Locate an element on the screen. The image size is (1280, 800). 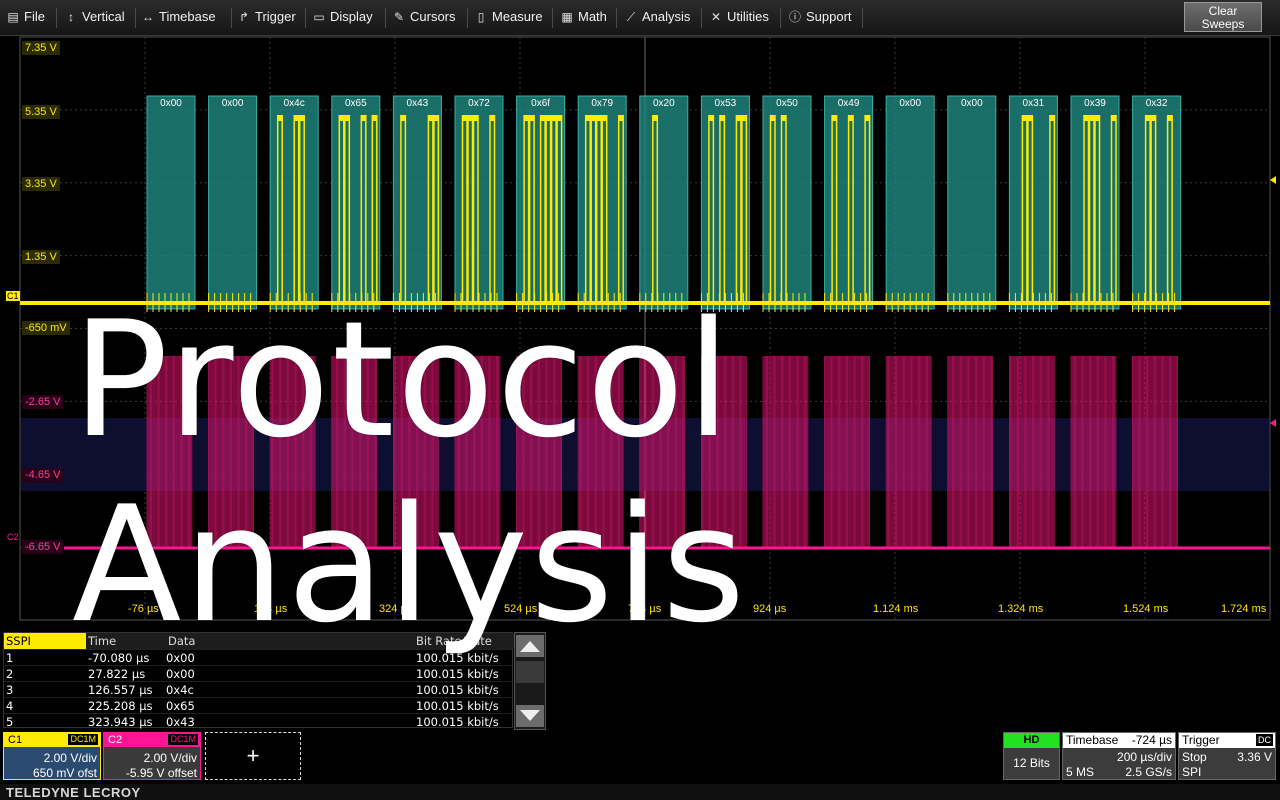
row-time: 225.208 µs is located at coordinates (120, 706).